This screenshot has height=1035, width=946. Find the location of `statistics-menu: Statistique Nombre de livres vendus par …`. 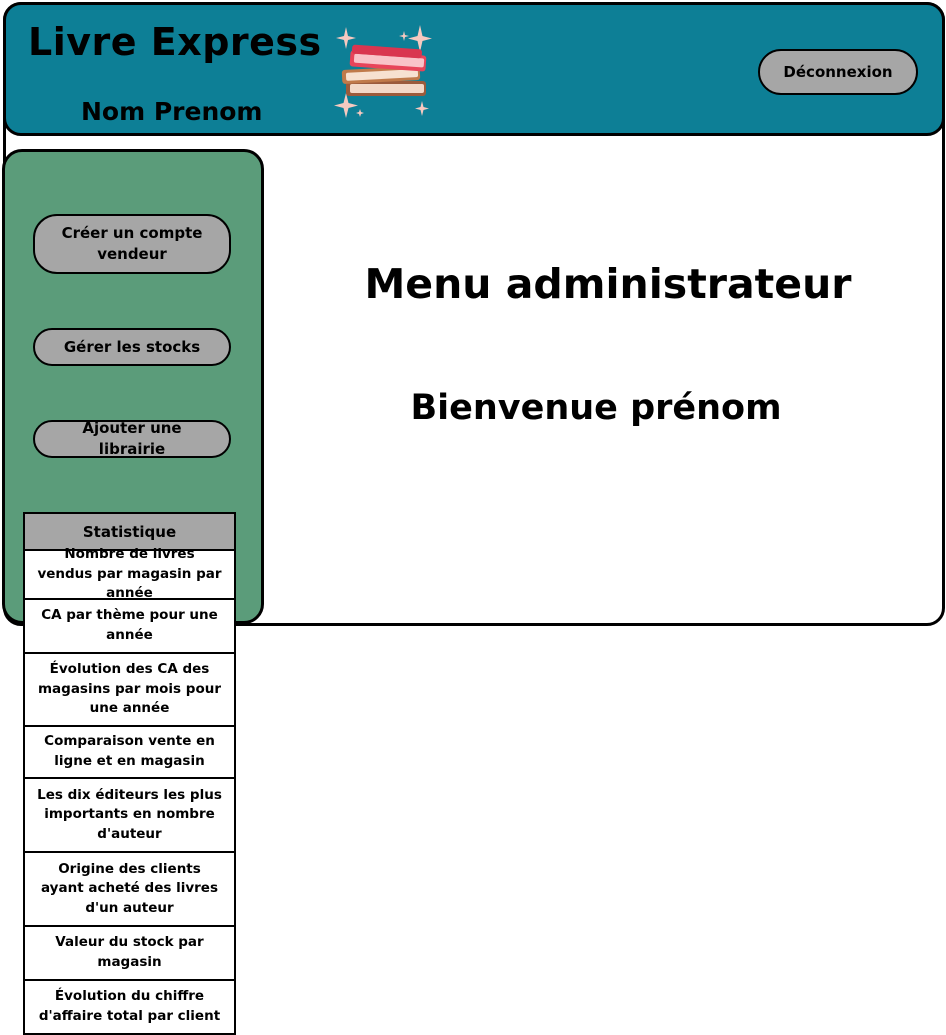

statistics-menu: Statistique Nombre de livres vendus par … is located at coordinates (129, 773).